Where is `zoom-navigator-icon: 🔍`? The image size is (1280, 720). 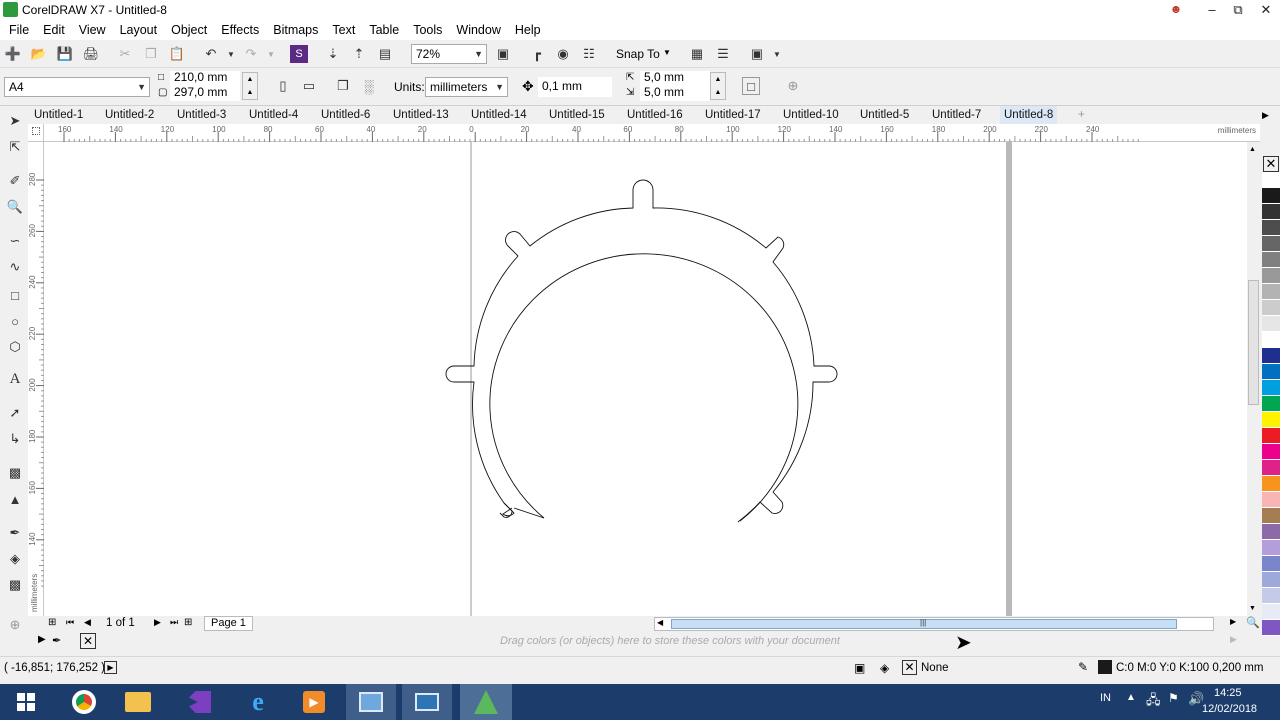
zoom-navigator-icon: 🔍 is located at coordinates (1253, 622).